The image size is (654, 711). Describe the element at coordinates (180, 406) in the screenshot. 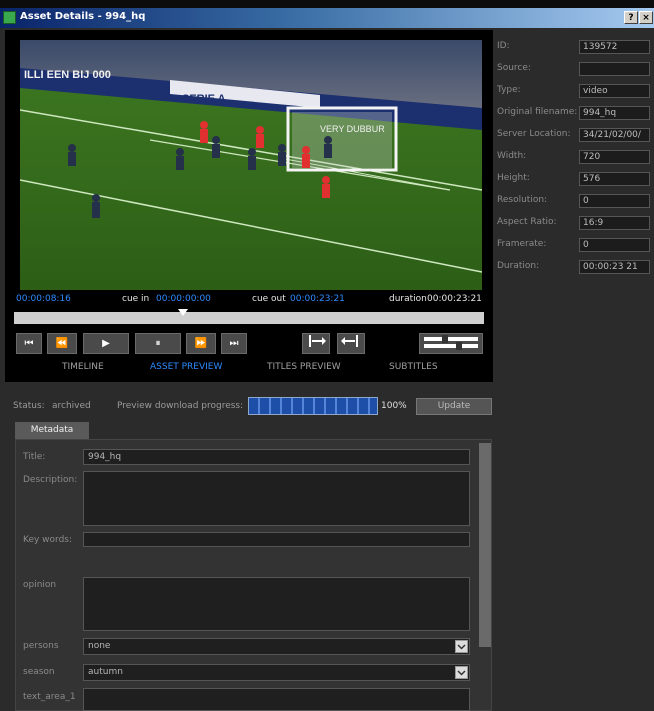

I see `progress-label: Preview download progress:` at that location.